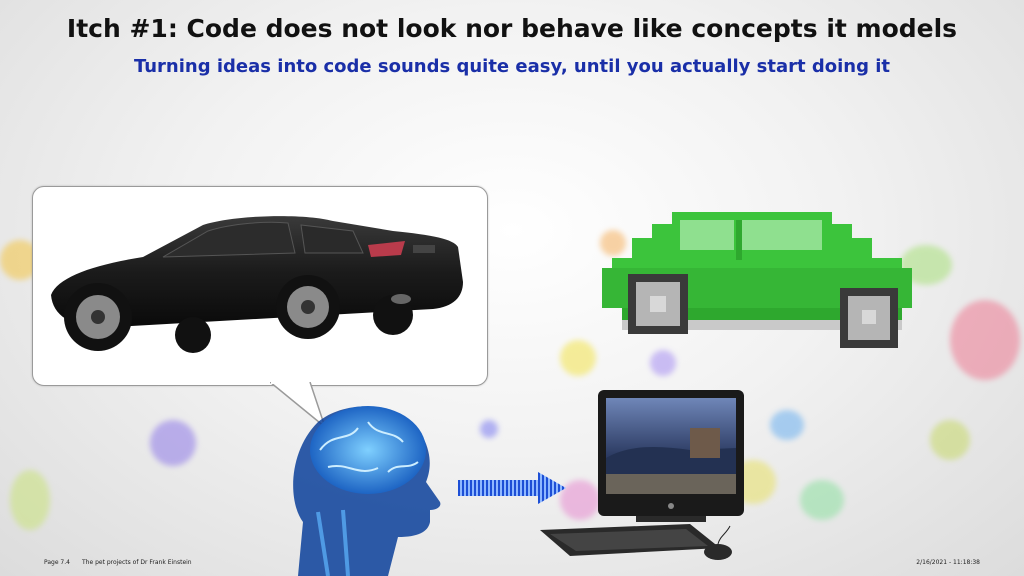 Image resolution: width=1024 pixels, height=576 pixels. What do you see at coordinates (137, 562) in the screenshot?
I see `footer-project: The pet projects of Dr Frank Einstein` at bounding box center [137, 562].